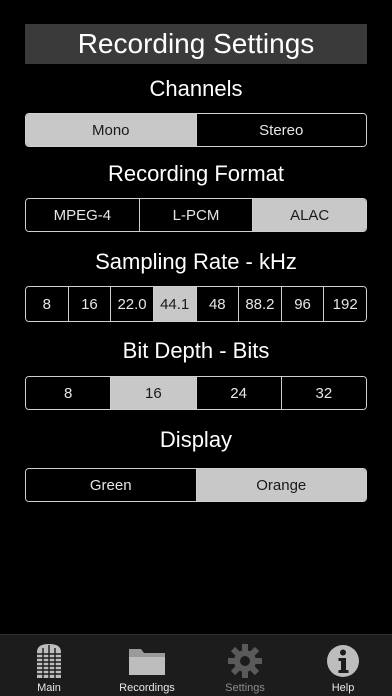  What do you see at coordinates (111, 130) in the screenshot?
I see `channels-option-mono: Mono` at bounding box center [111, 130].